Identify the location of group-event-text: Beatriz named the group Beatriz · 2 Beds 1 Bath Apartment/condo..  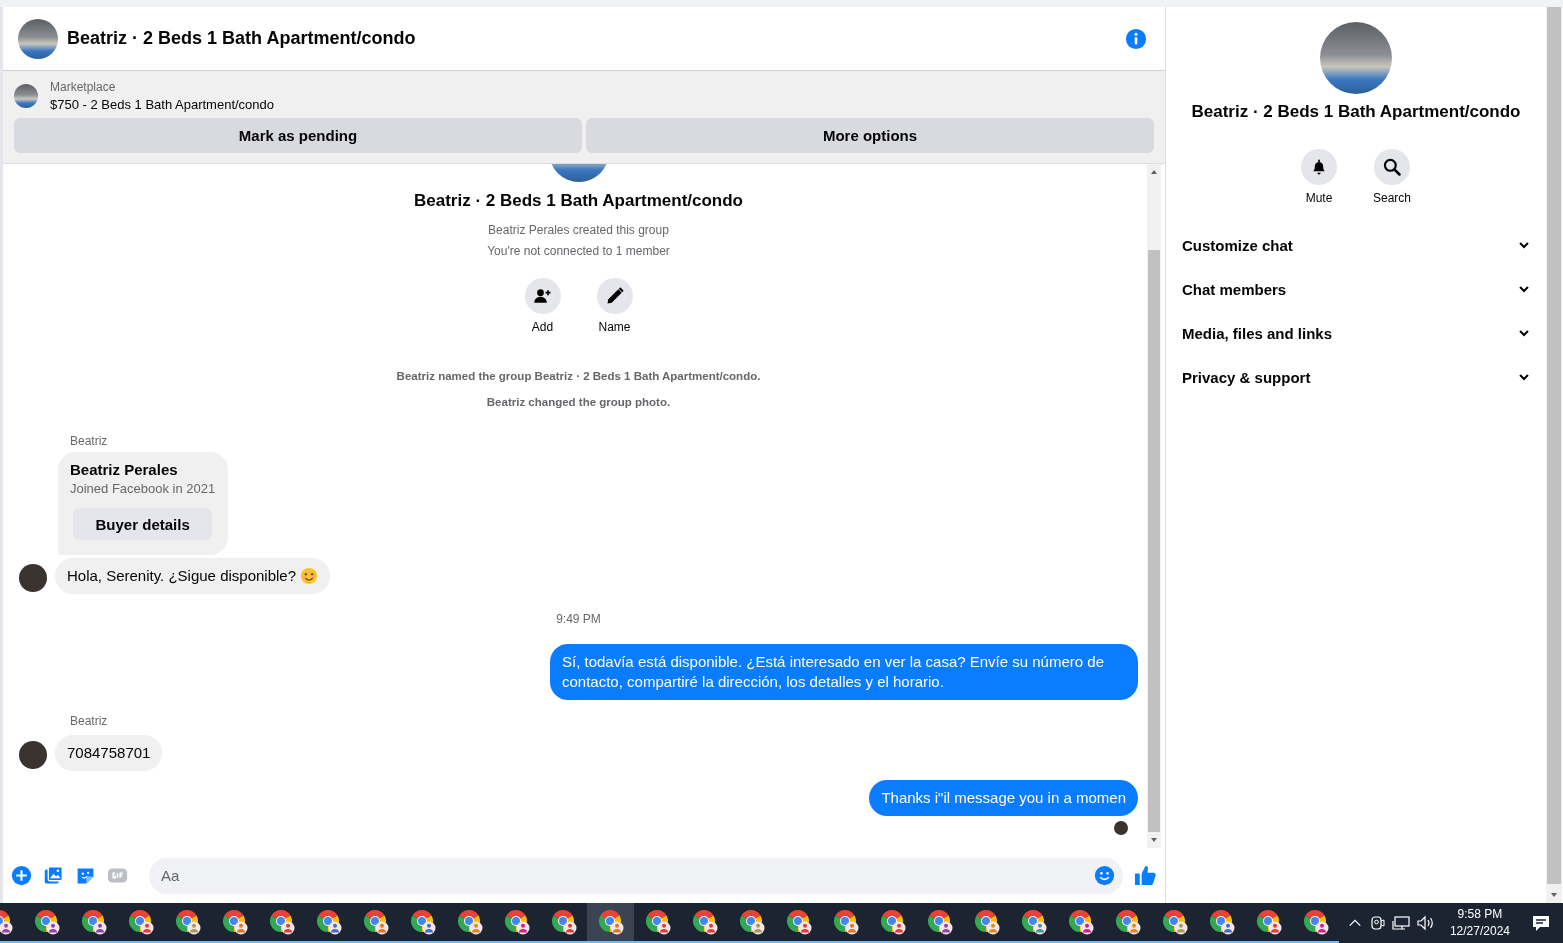
(578, 376).